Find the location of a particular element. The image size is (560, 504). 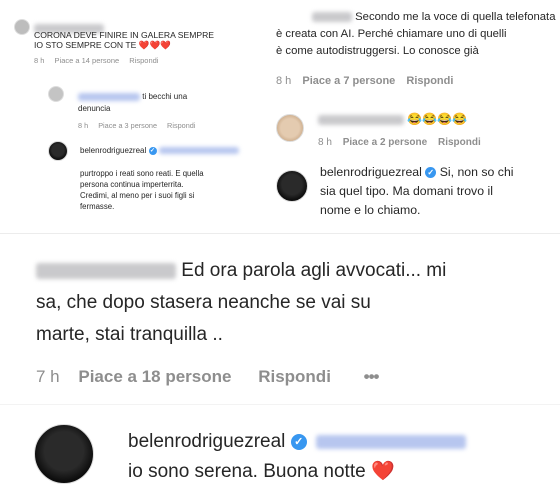

comment-meta: 7 h Piace a 18 persone Rispondi ••• is located at coordinates (211, 377).